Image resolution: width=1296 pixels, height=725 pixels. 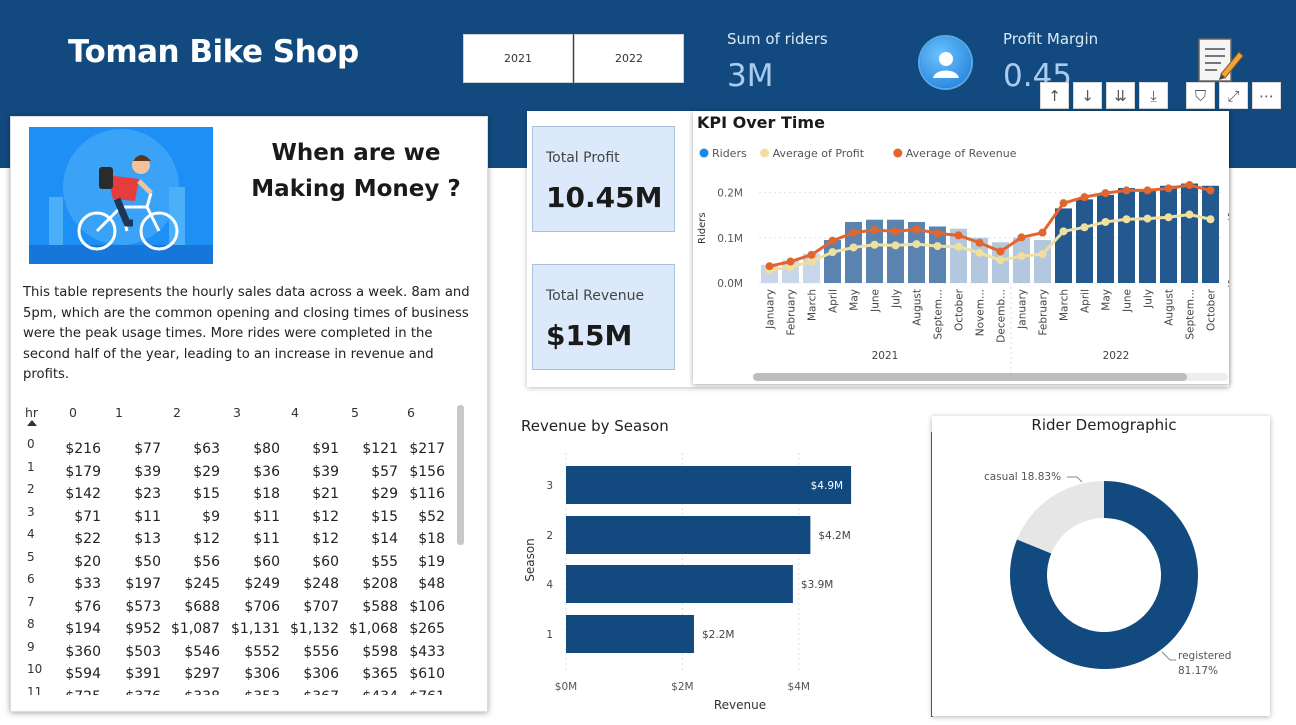 I want to click on x-axis-label: Revenue, so click(x=740, y=705).